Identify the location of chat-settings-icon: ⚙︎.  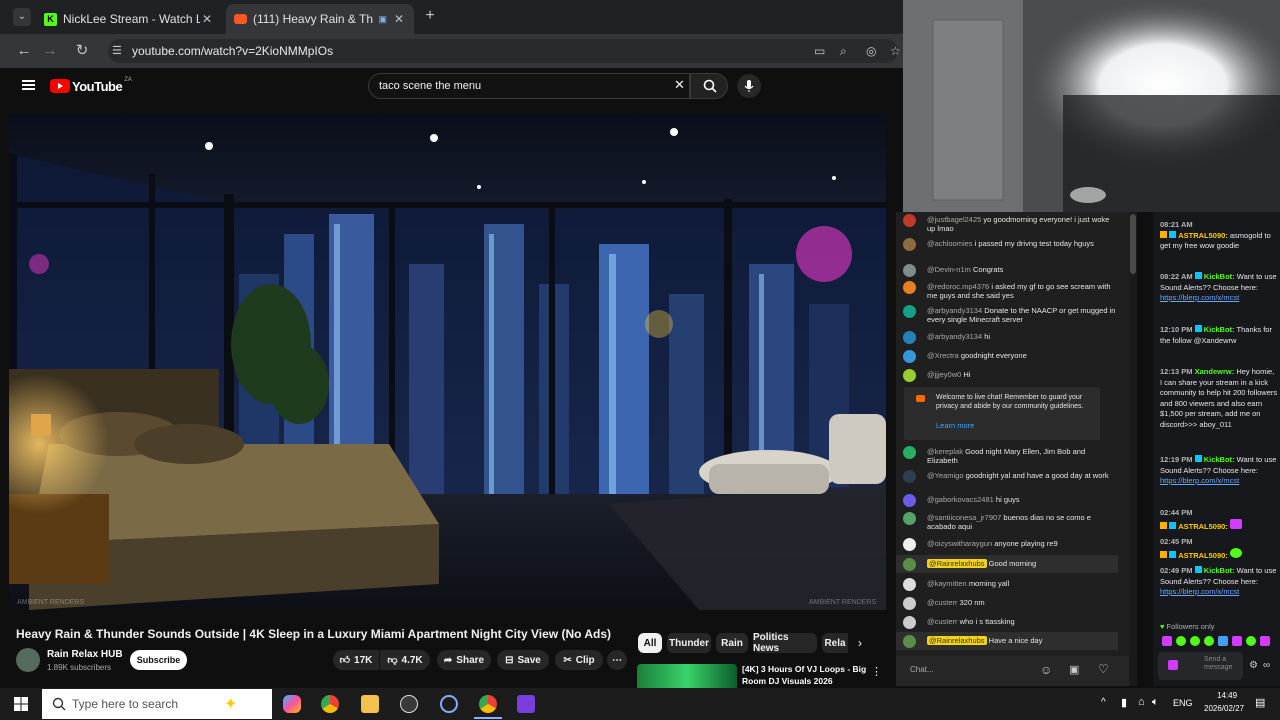
(1253, 665).